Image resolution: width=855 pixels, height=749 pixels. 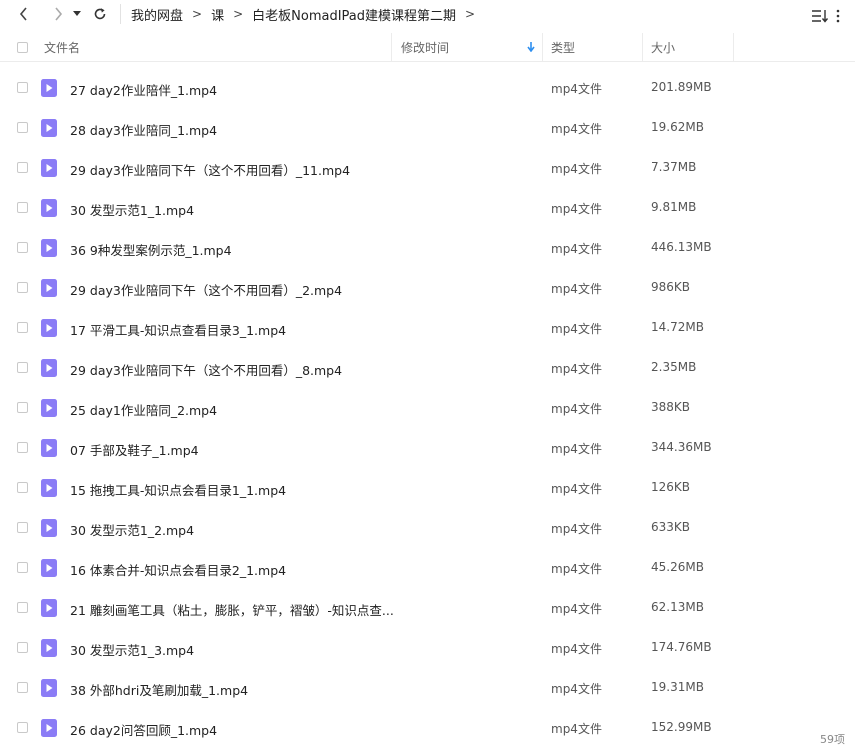 I want to click on file-name: 25 day1作业陪同_2.mp4, so click(x=143, y=409).